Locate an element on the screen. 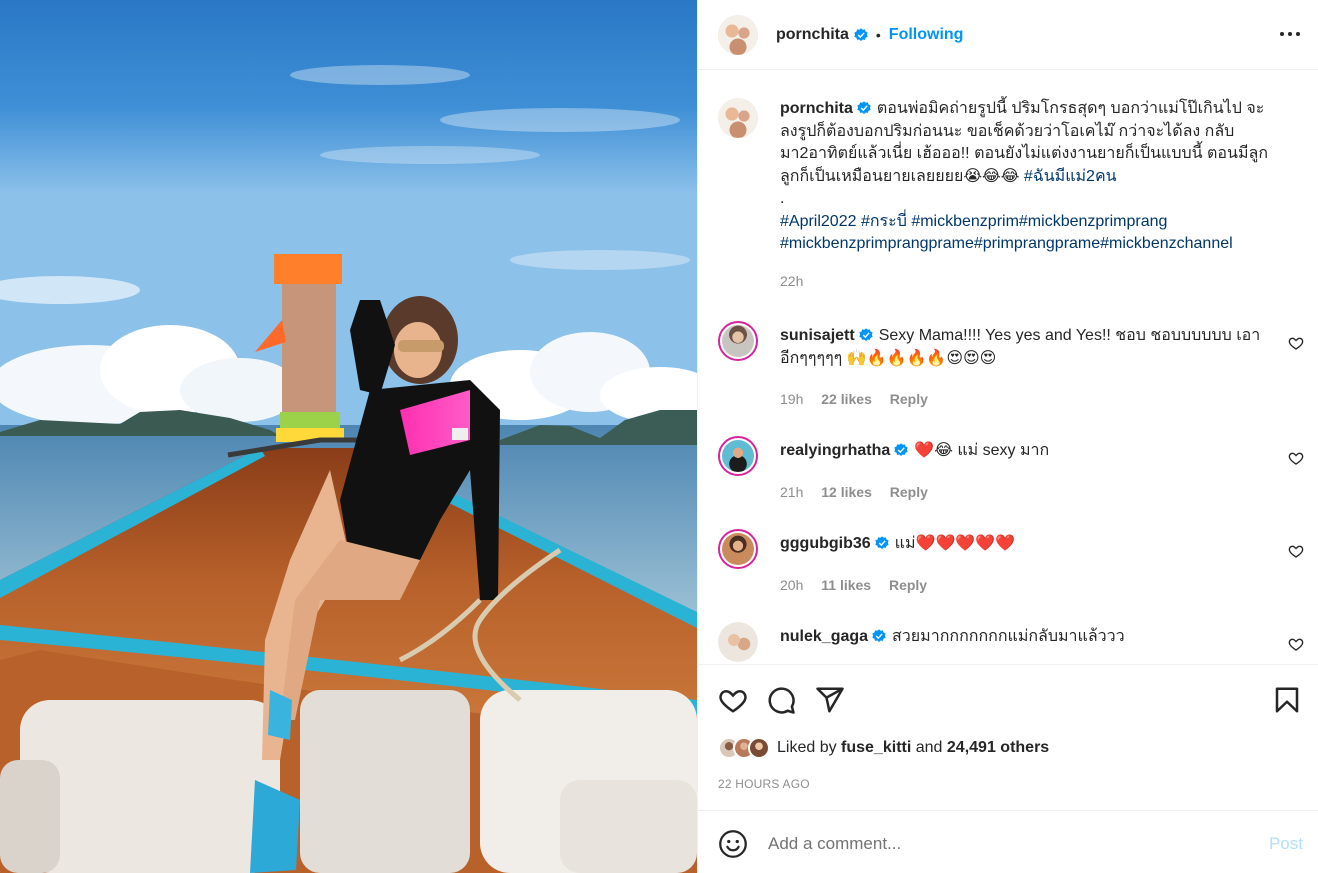 This screenshot has height=873, width=1318. post-comment-button: Post is located at coordinates (1286, 844).